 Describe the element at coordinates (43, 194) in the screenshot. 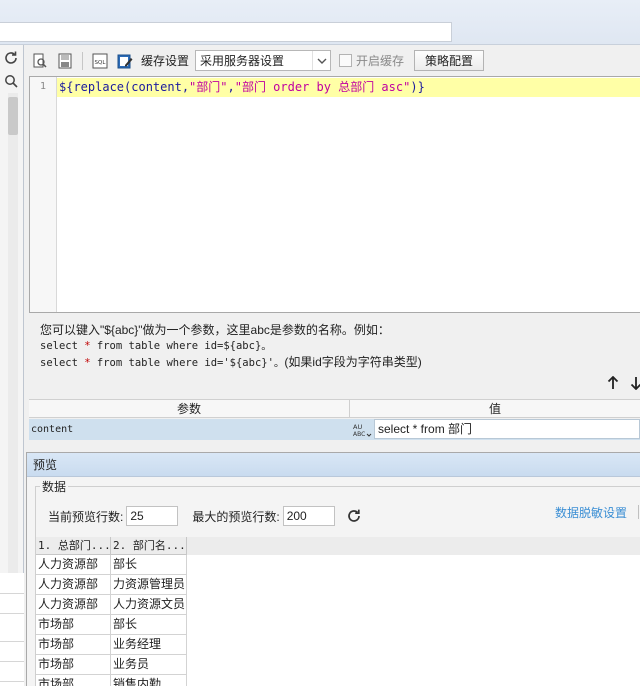

I see `line-gutter: 1` at that location.